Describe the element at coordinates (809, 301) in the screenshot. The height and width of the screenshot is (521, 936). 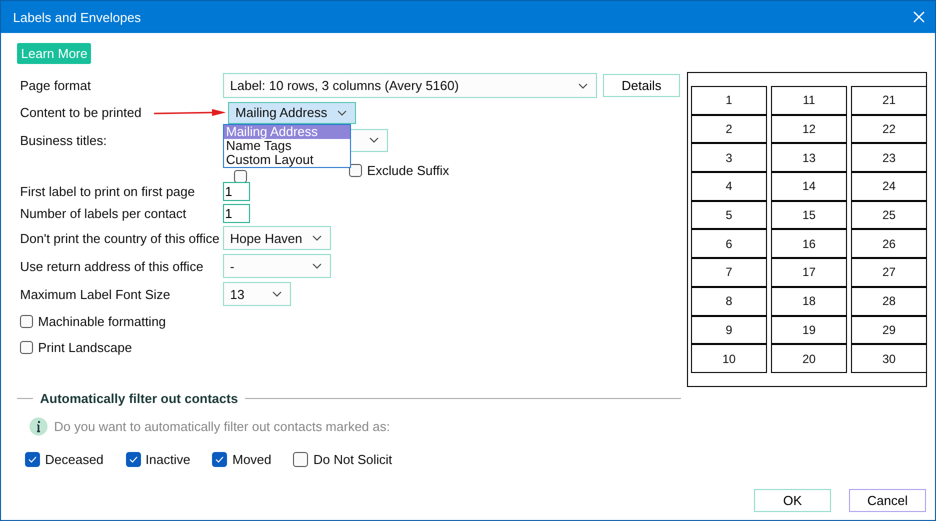
I see `label-cell: 18` at that location.